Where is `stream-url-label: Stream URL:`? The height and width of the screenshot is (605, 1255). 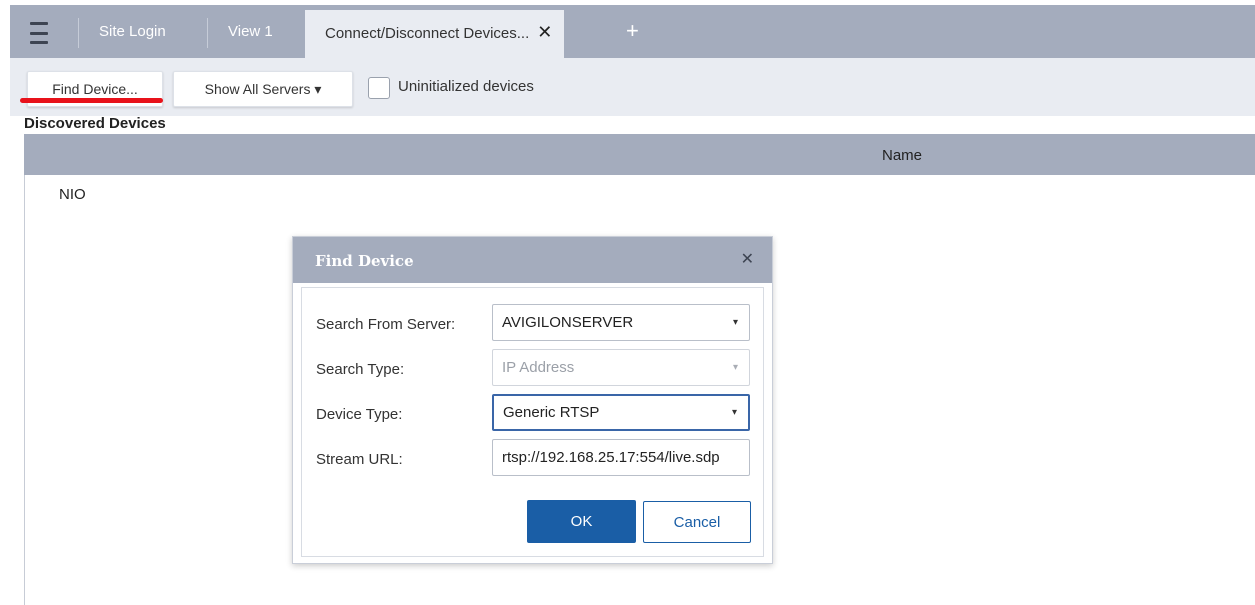
stream-url-label: Stream URL: is located at coordinates (359, 459).